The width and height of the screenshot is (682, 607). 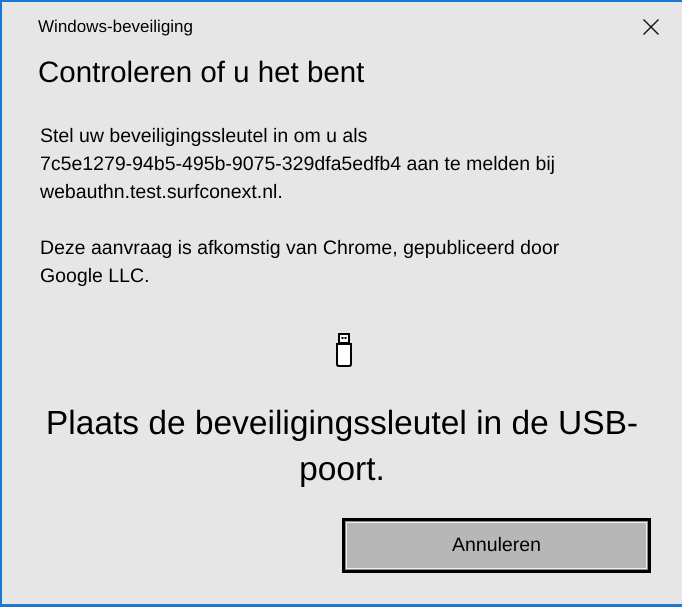 I want to click on usb-key-icon, so click(x=343, y=350).